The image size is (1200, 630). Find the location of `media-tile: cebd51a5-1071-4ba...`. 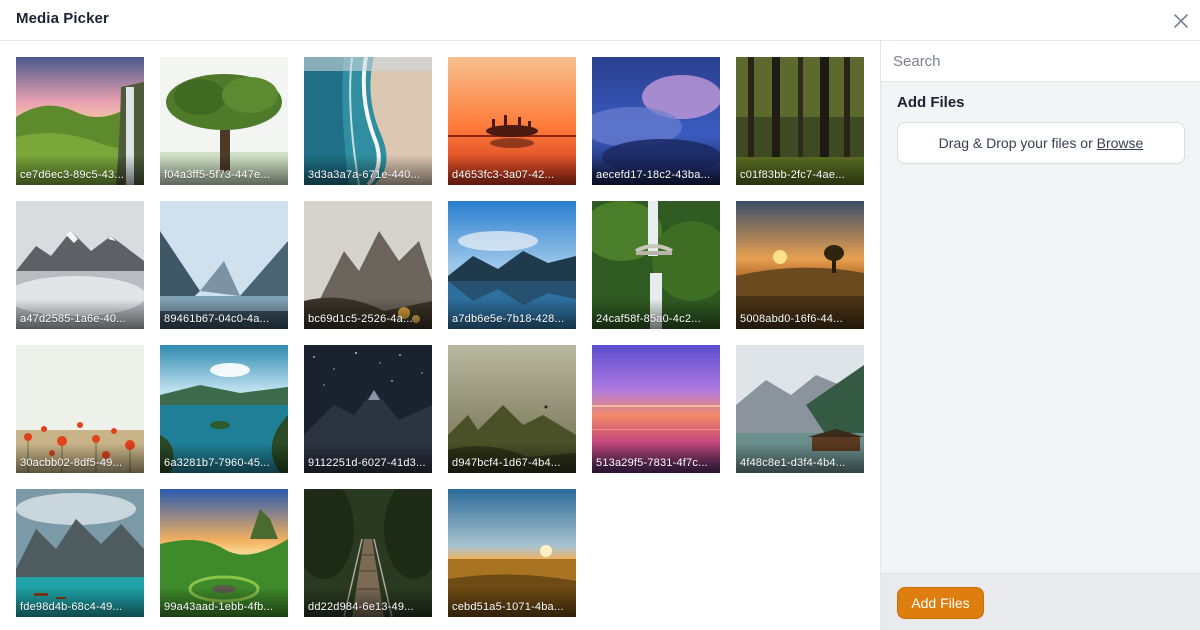

media-tile: cebd51a5-1071-4ba... is located at coordinates (512, 553).